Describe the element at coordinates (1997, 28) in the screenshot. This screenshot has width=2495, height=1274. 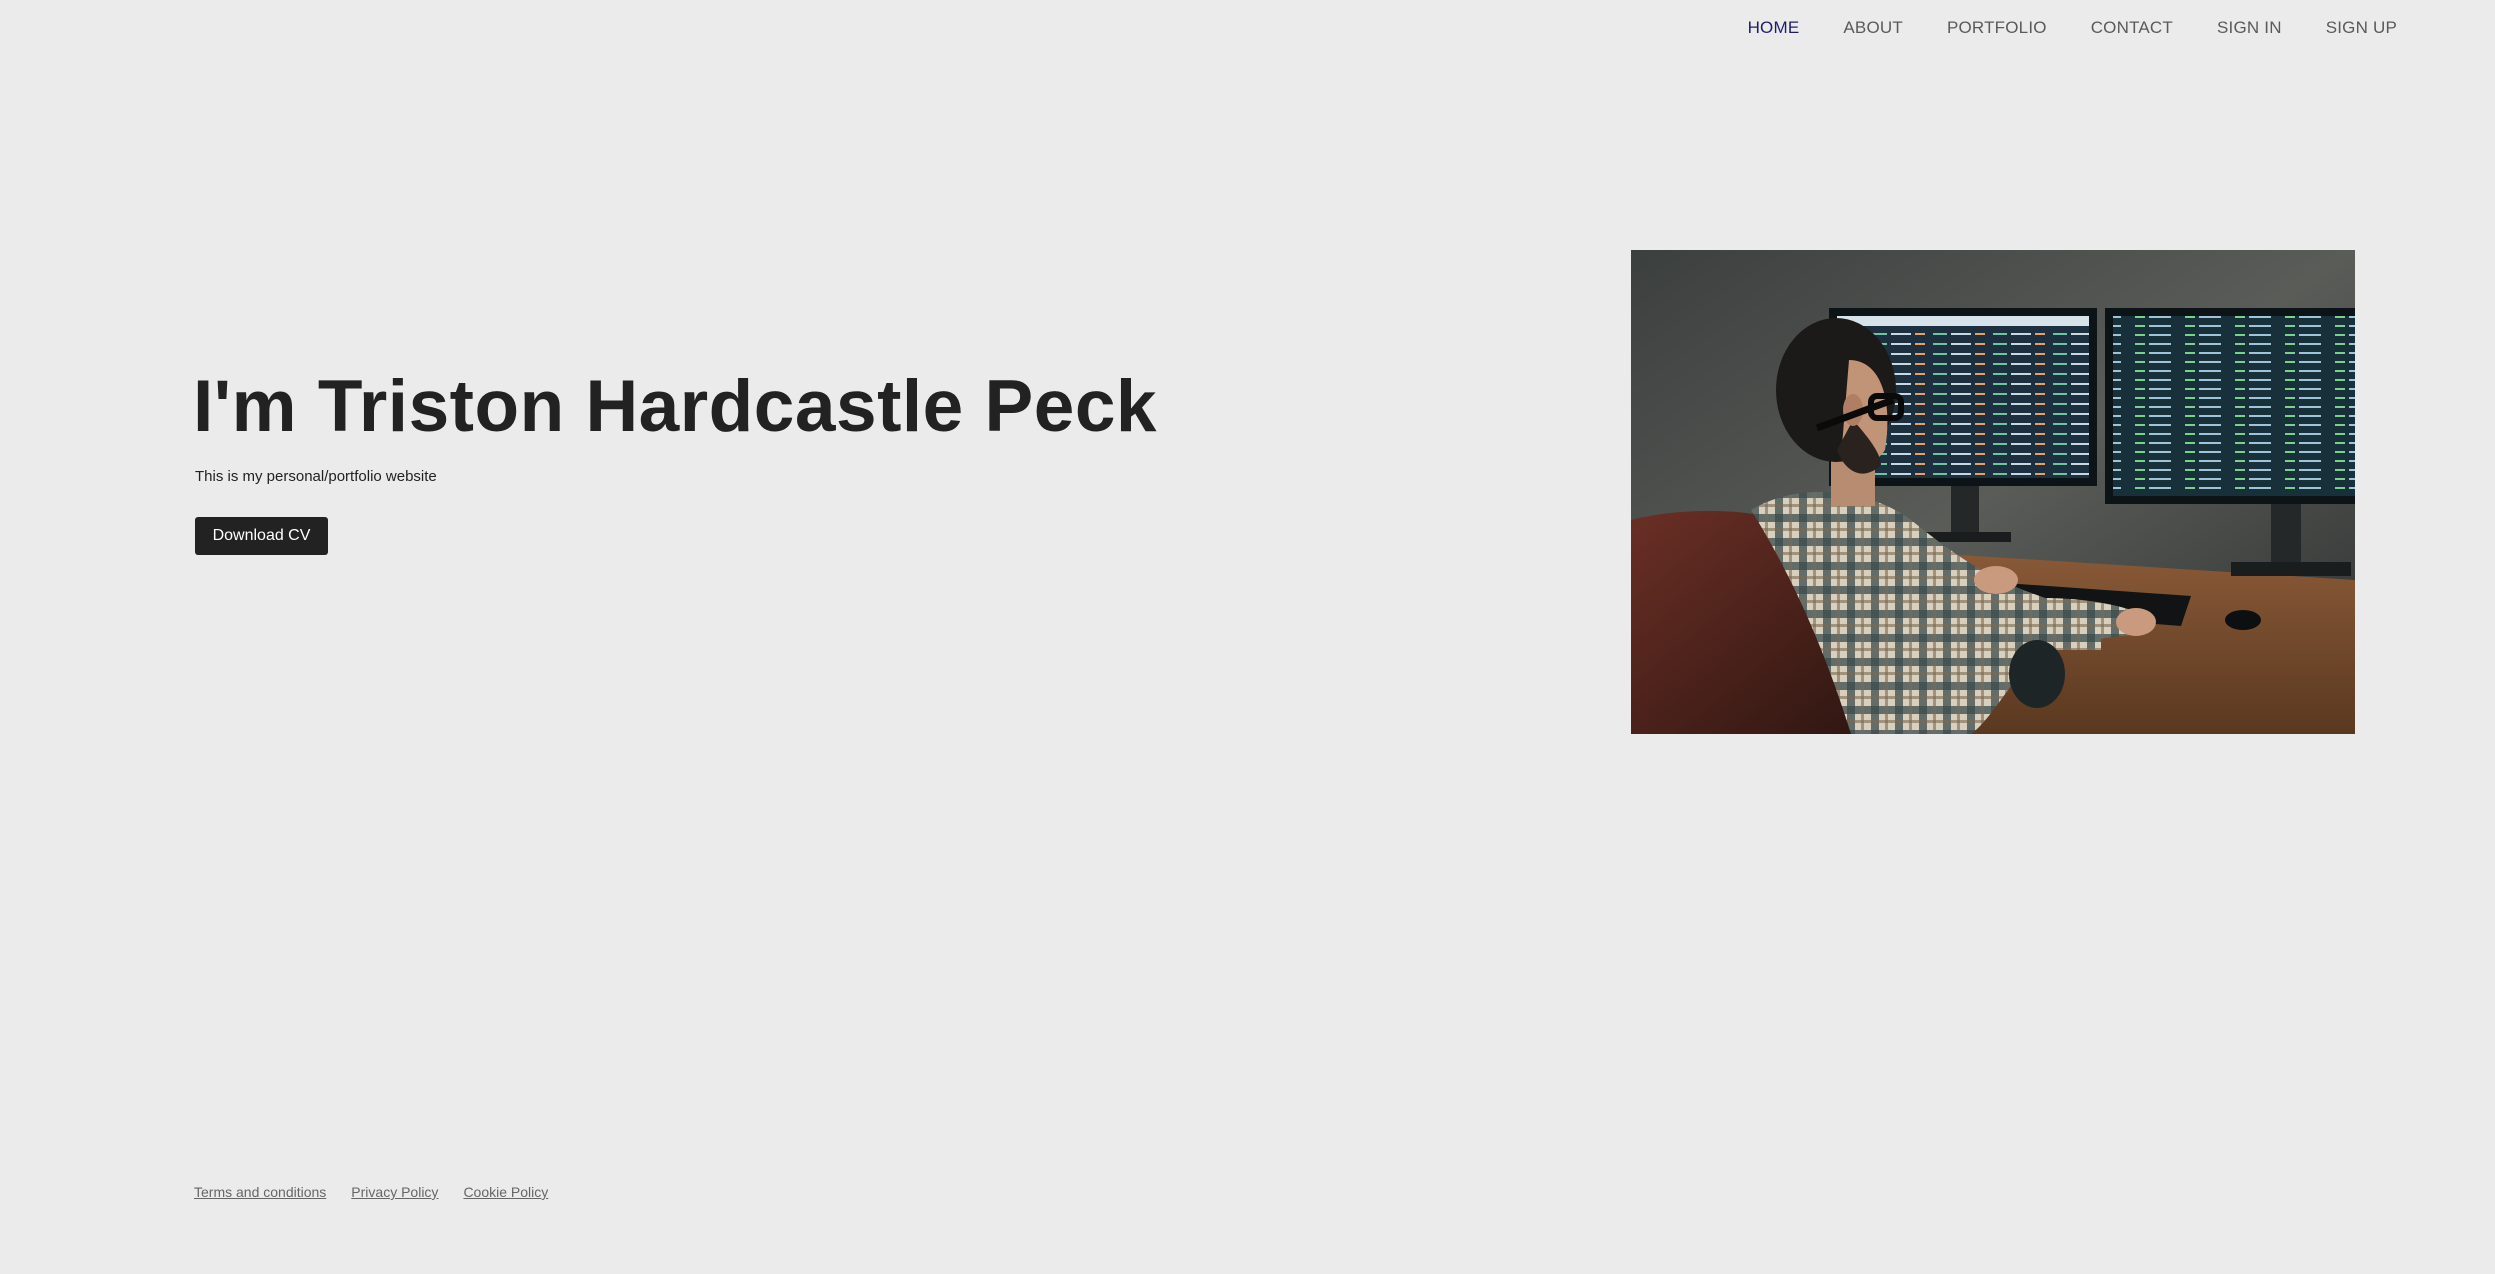
I see `nav-item-portfolio: PORTFOLIO` at that location.